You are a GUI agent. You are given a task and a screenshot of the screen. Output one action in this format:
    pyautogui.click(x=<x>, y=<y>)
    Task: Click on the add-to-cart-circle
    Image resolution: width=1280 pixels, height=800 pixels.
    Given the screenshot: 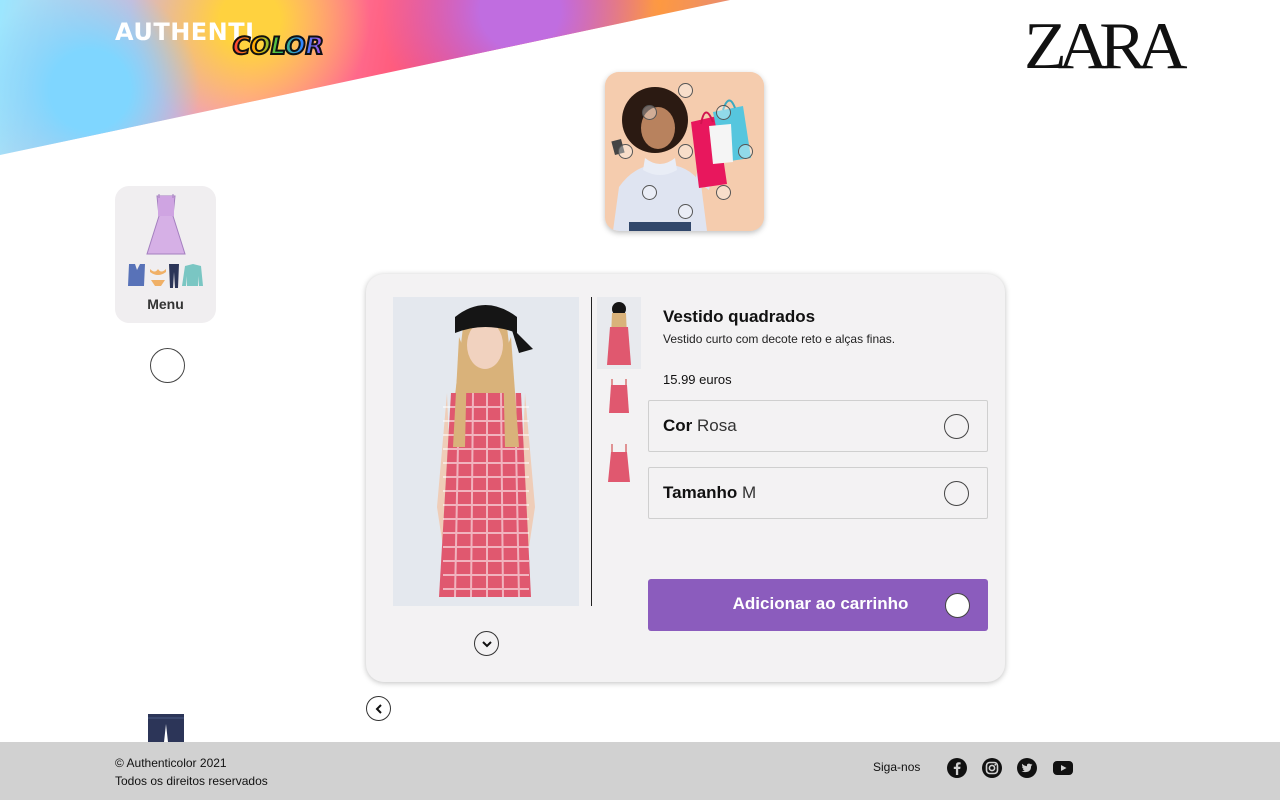 What is the action you would take?
    pyautogui.click(x=957, y=605)
    